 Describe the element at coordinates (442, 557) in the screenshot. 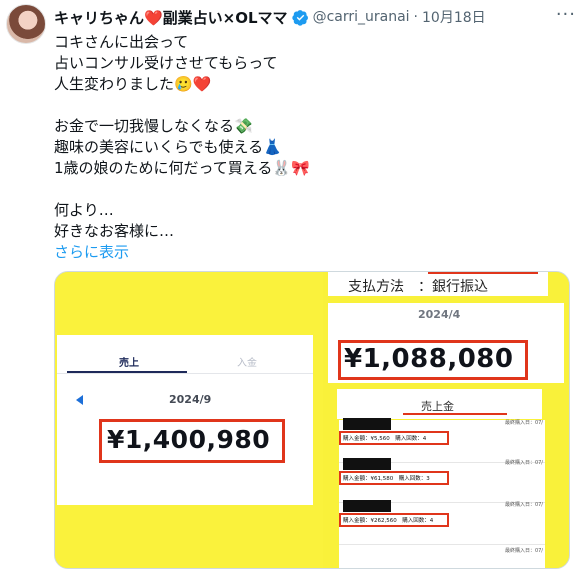

I see `purchase-record: 最終購入日：07/` at that location.